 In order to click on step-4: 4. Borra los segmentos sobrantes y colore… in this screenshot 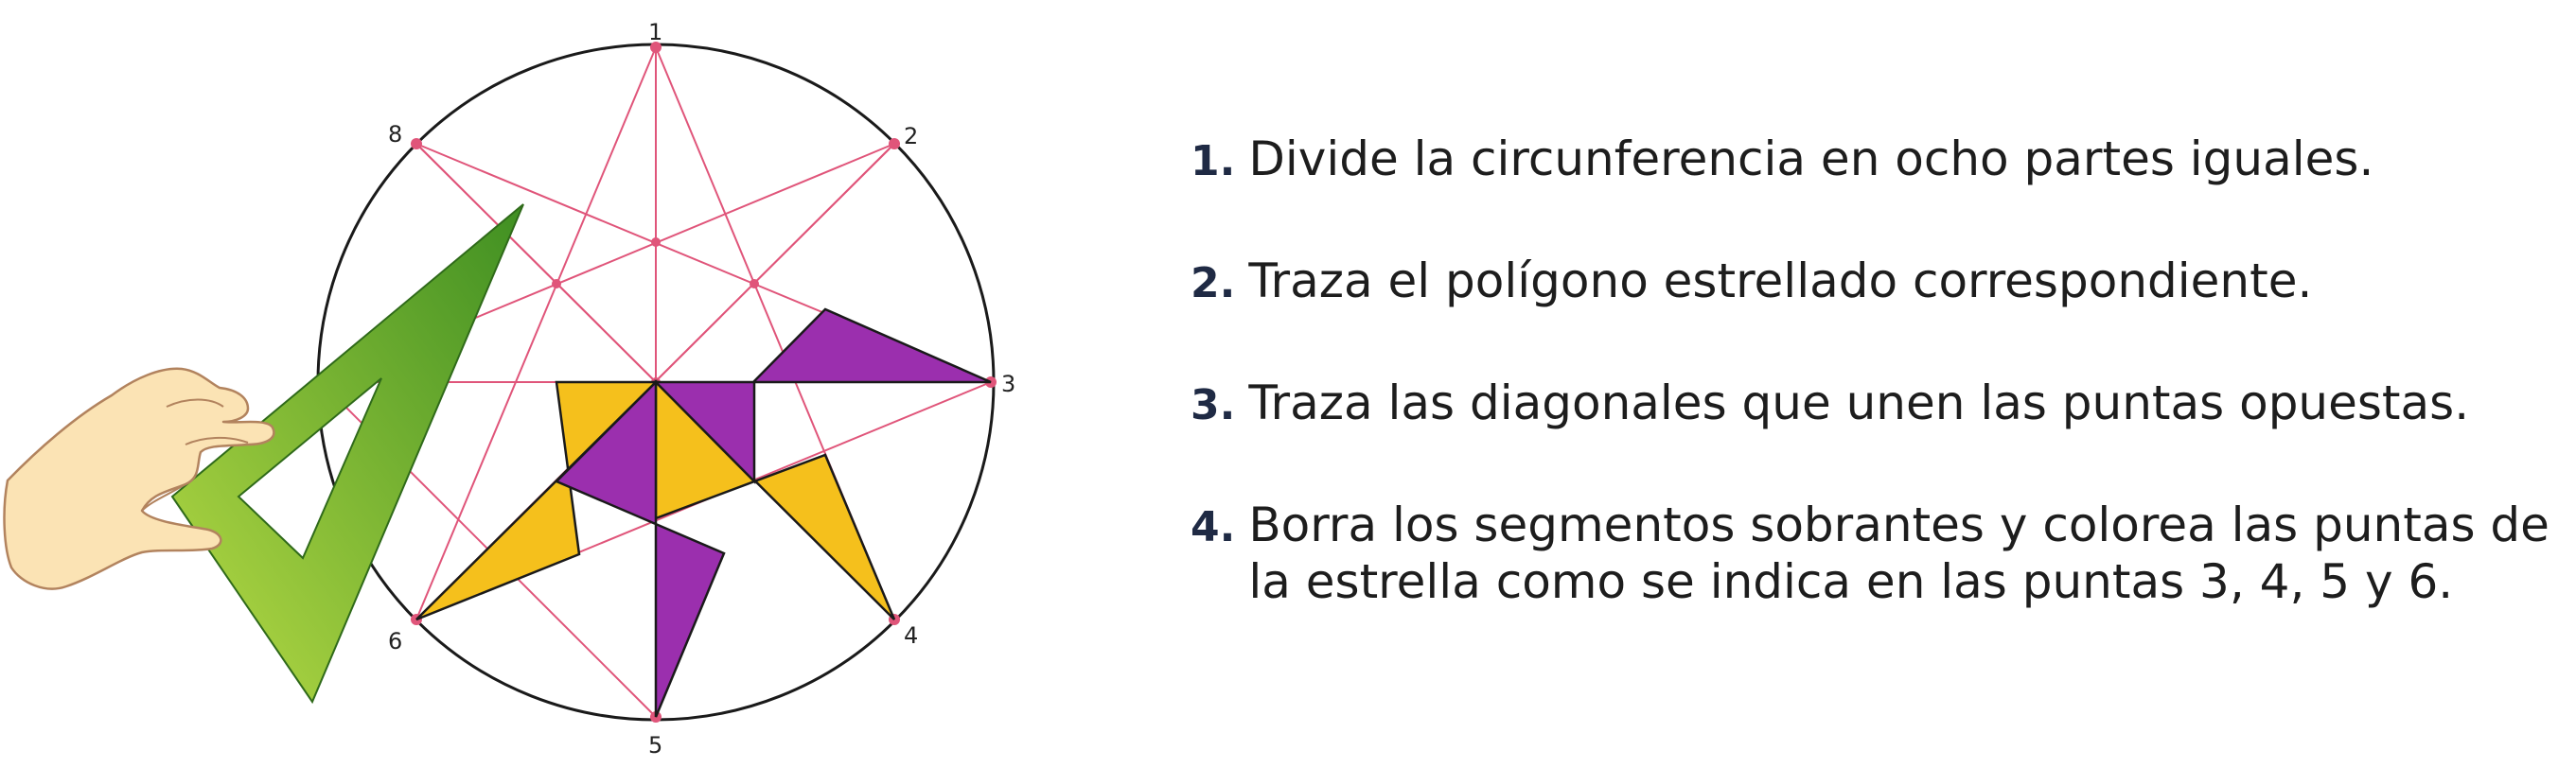, I will do `click(1872, 553)`.